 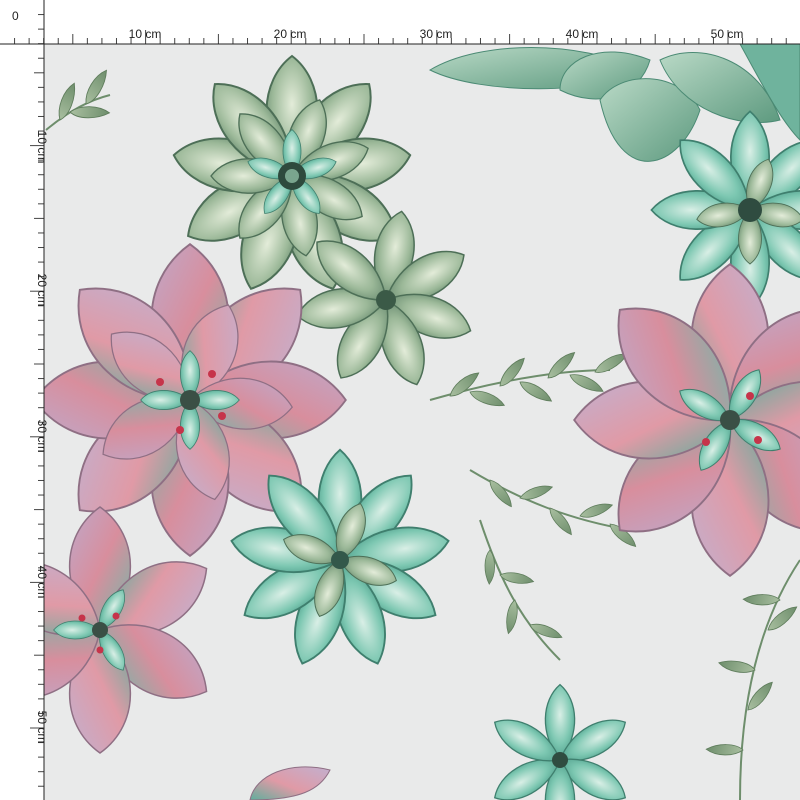 What do you see at coordinates (42, 290) in the screenshot?
I see `ruler-left-label-20: 20 cm` at bounding box center [42, 290].